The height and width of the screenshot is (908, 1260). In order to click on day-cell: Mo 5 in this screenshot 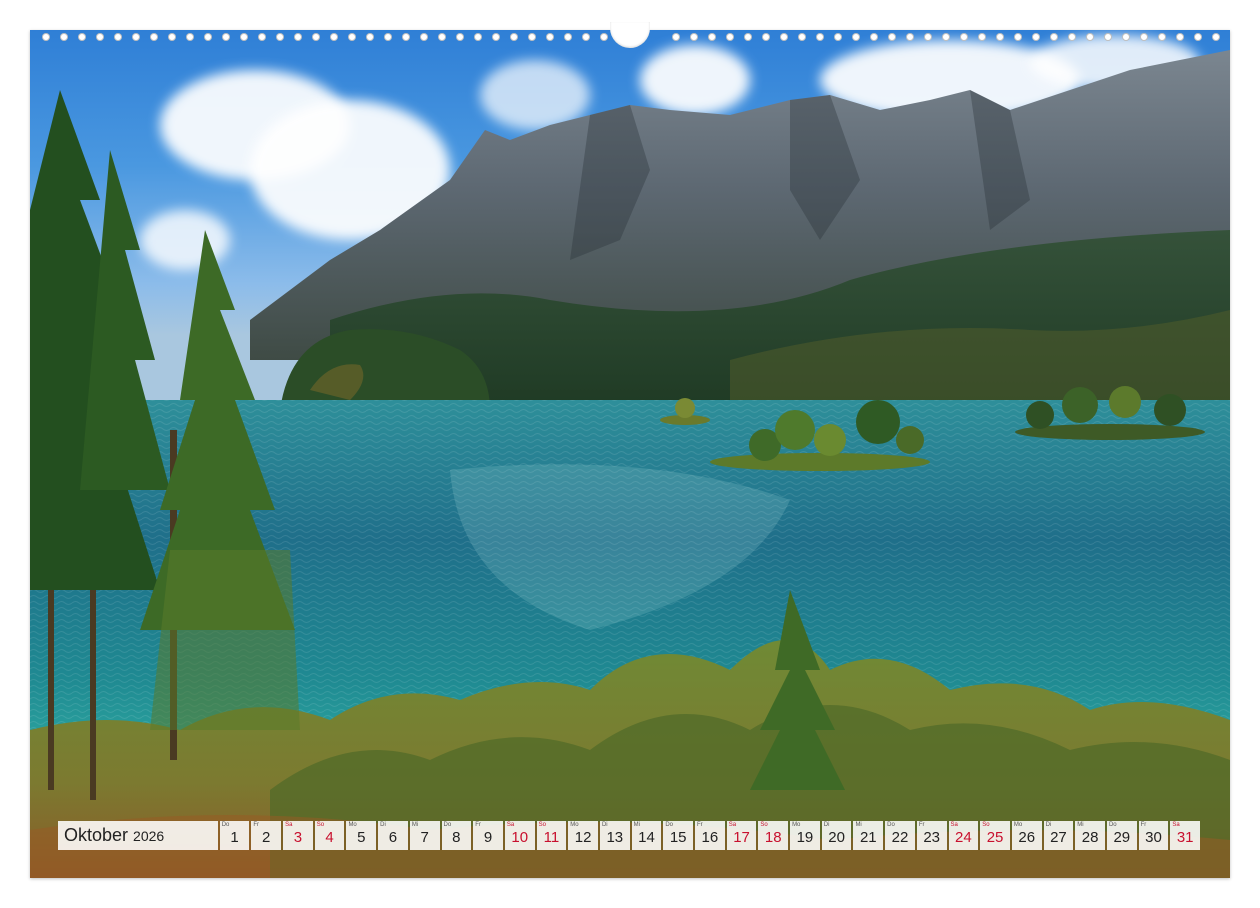, I will do `click(361, 835)`.